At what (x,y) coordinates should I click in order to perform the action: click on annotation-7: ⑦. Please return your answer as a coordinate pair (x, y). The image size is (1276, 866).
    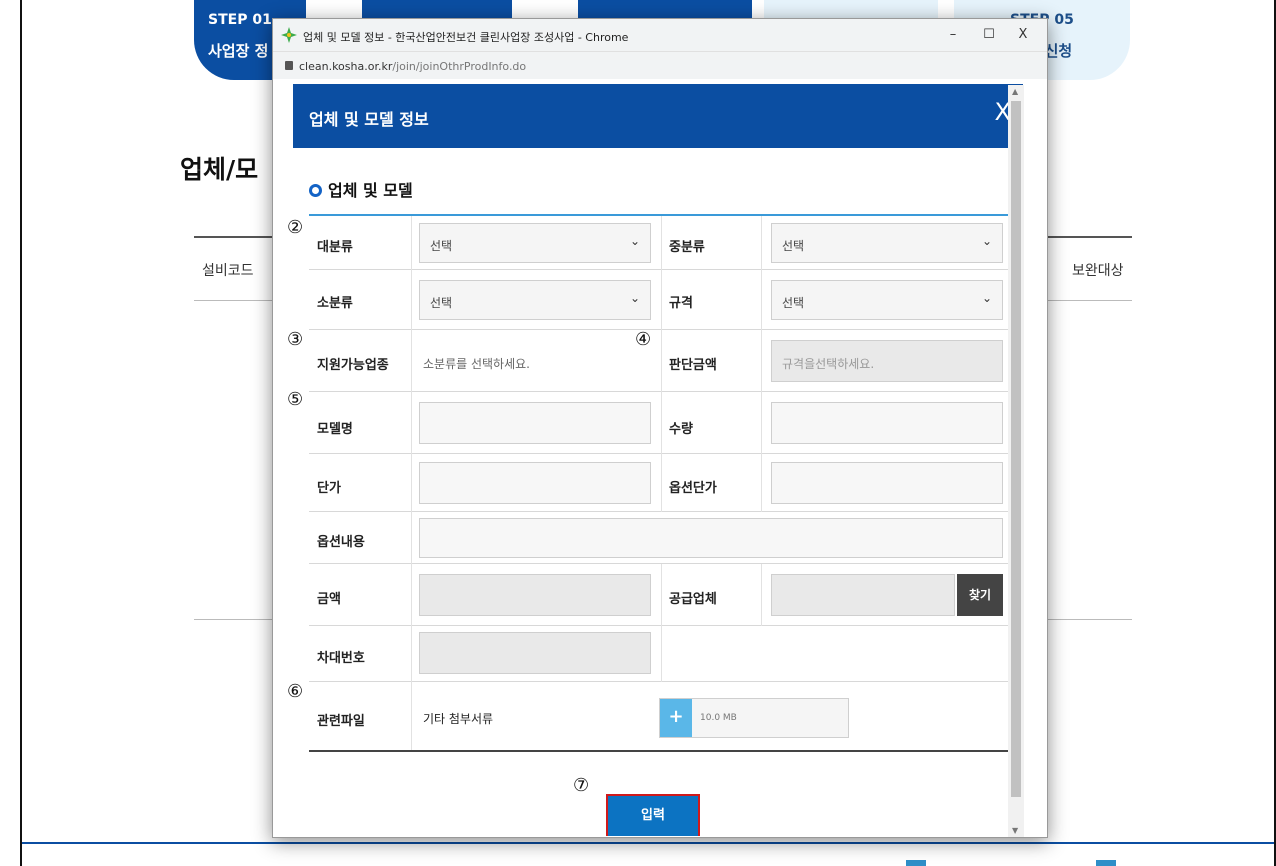
    Looking at the image, I should click on (581, 785).